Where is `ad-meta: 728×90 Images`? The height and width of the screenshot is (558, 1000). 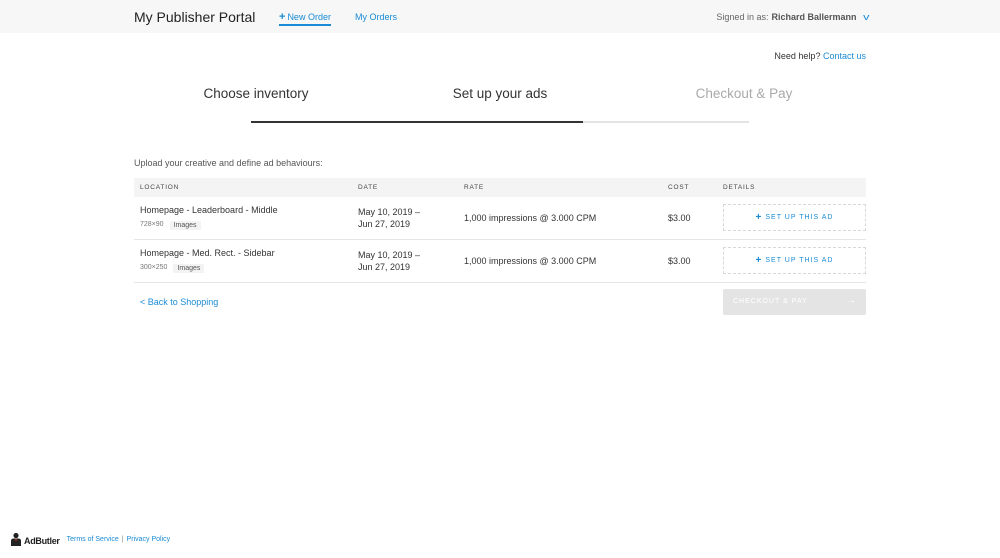 ad-meta: 728×90 Images is located at coordinates (170, 225).